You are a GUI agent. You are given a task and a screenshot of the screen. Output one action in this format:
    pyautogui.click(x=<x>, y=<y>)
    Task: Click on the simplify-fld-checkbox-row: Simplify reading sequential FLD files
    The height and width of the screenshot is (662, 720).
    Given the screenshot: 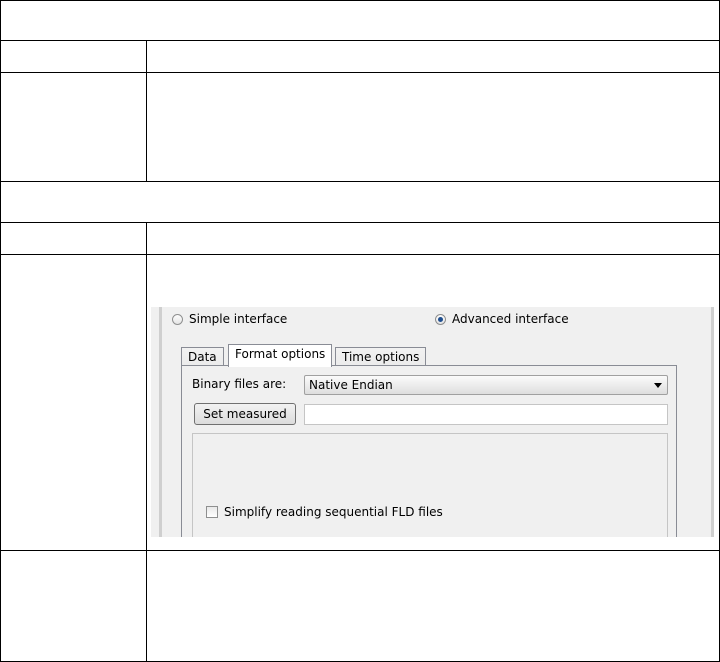 What is the action you would take?
    pyautogui.click(x=324, y=512)
    